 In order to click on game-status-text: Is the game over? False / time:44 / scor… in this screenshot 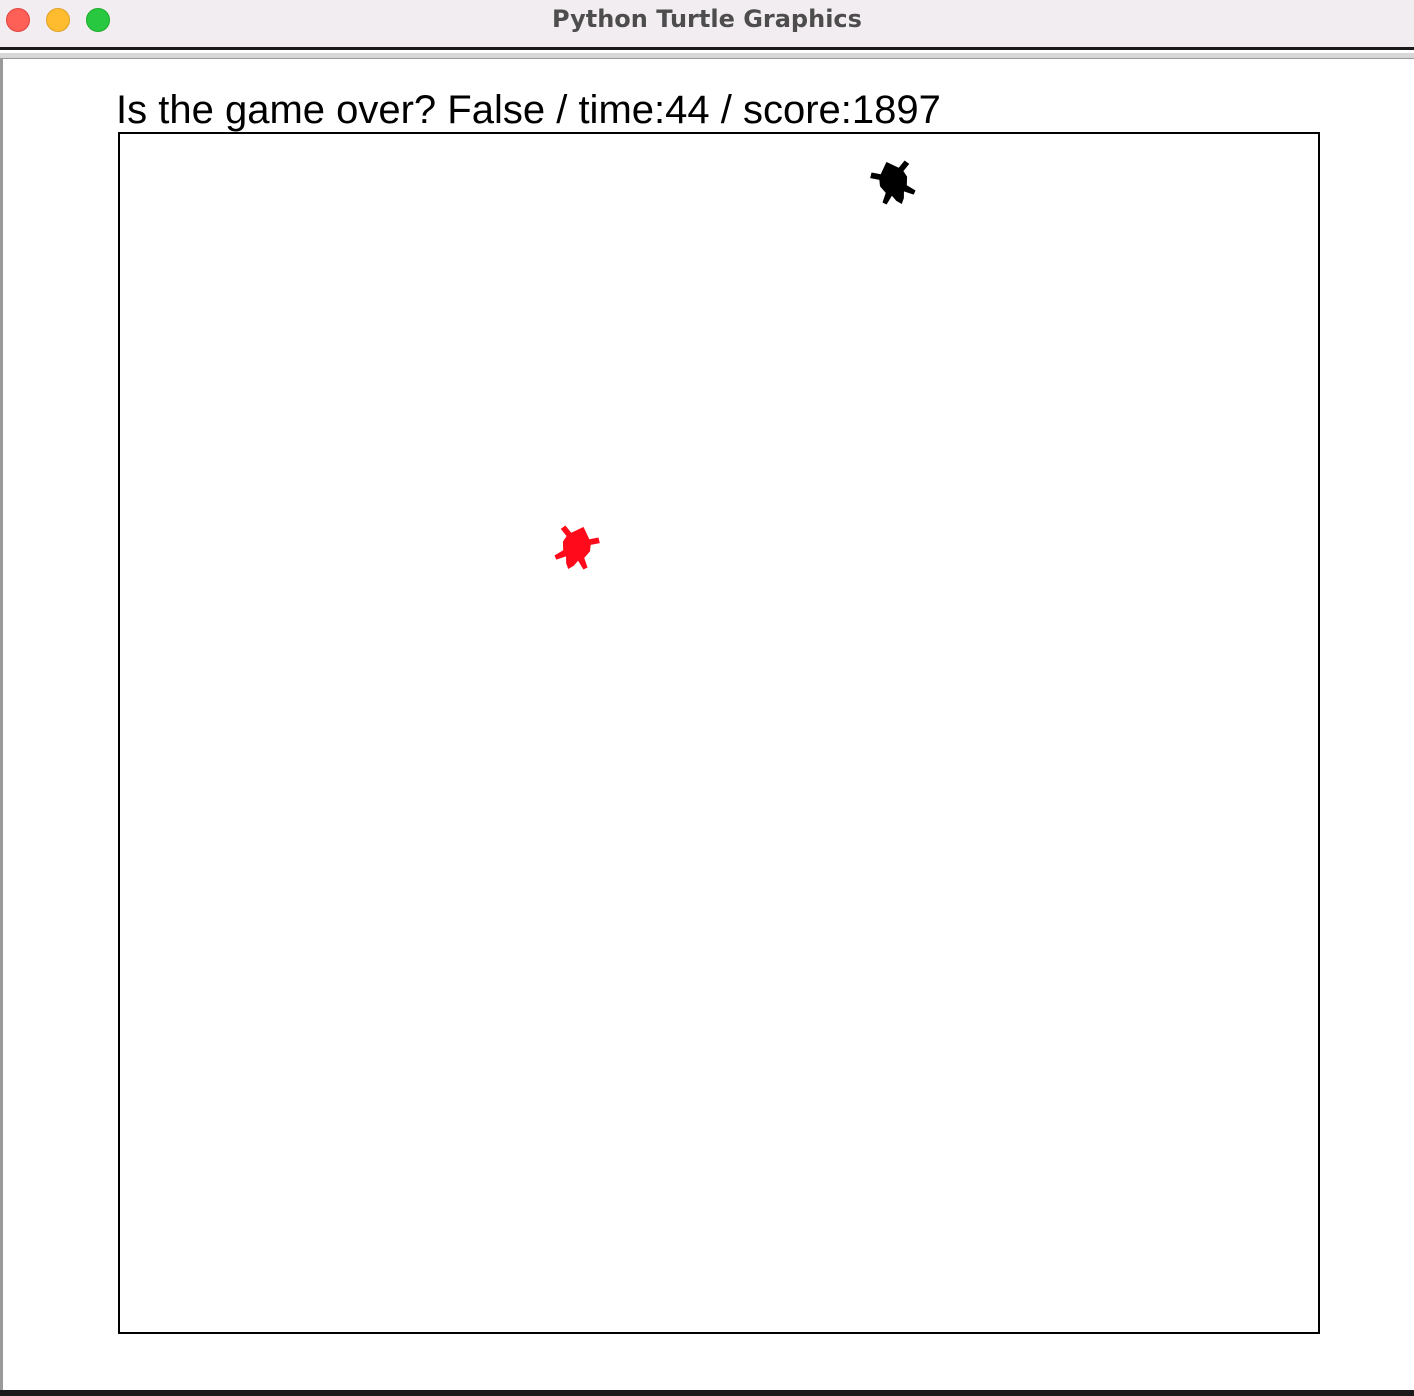, I will do `click(528, 110)`.